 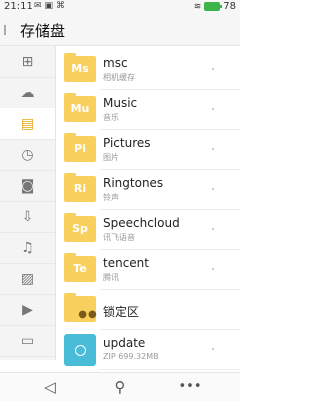 I want to click on file-name: Music, so click(x=120, y=103).